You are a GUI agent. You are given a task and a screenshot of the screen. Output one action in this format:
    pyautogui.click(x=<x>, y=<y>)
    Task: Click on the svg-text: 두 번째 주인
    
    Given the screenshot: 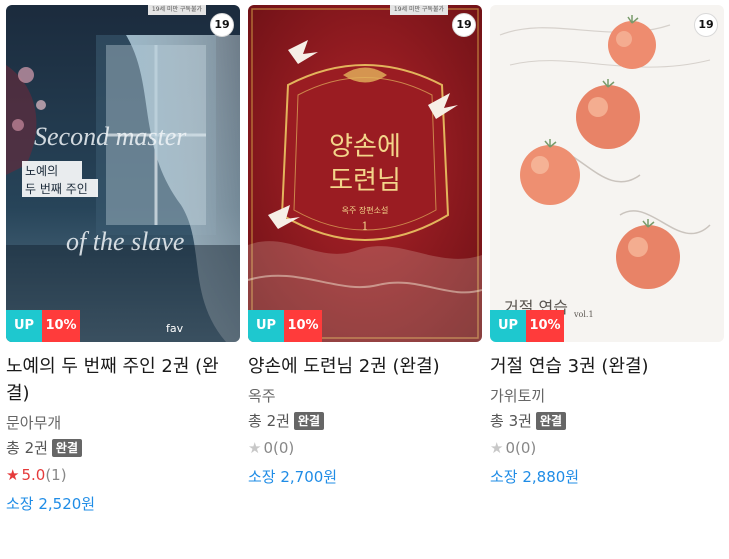 What is the action you would take?
    pyautogui.click(x=56, y=189)
    